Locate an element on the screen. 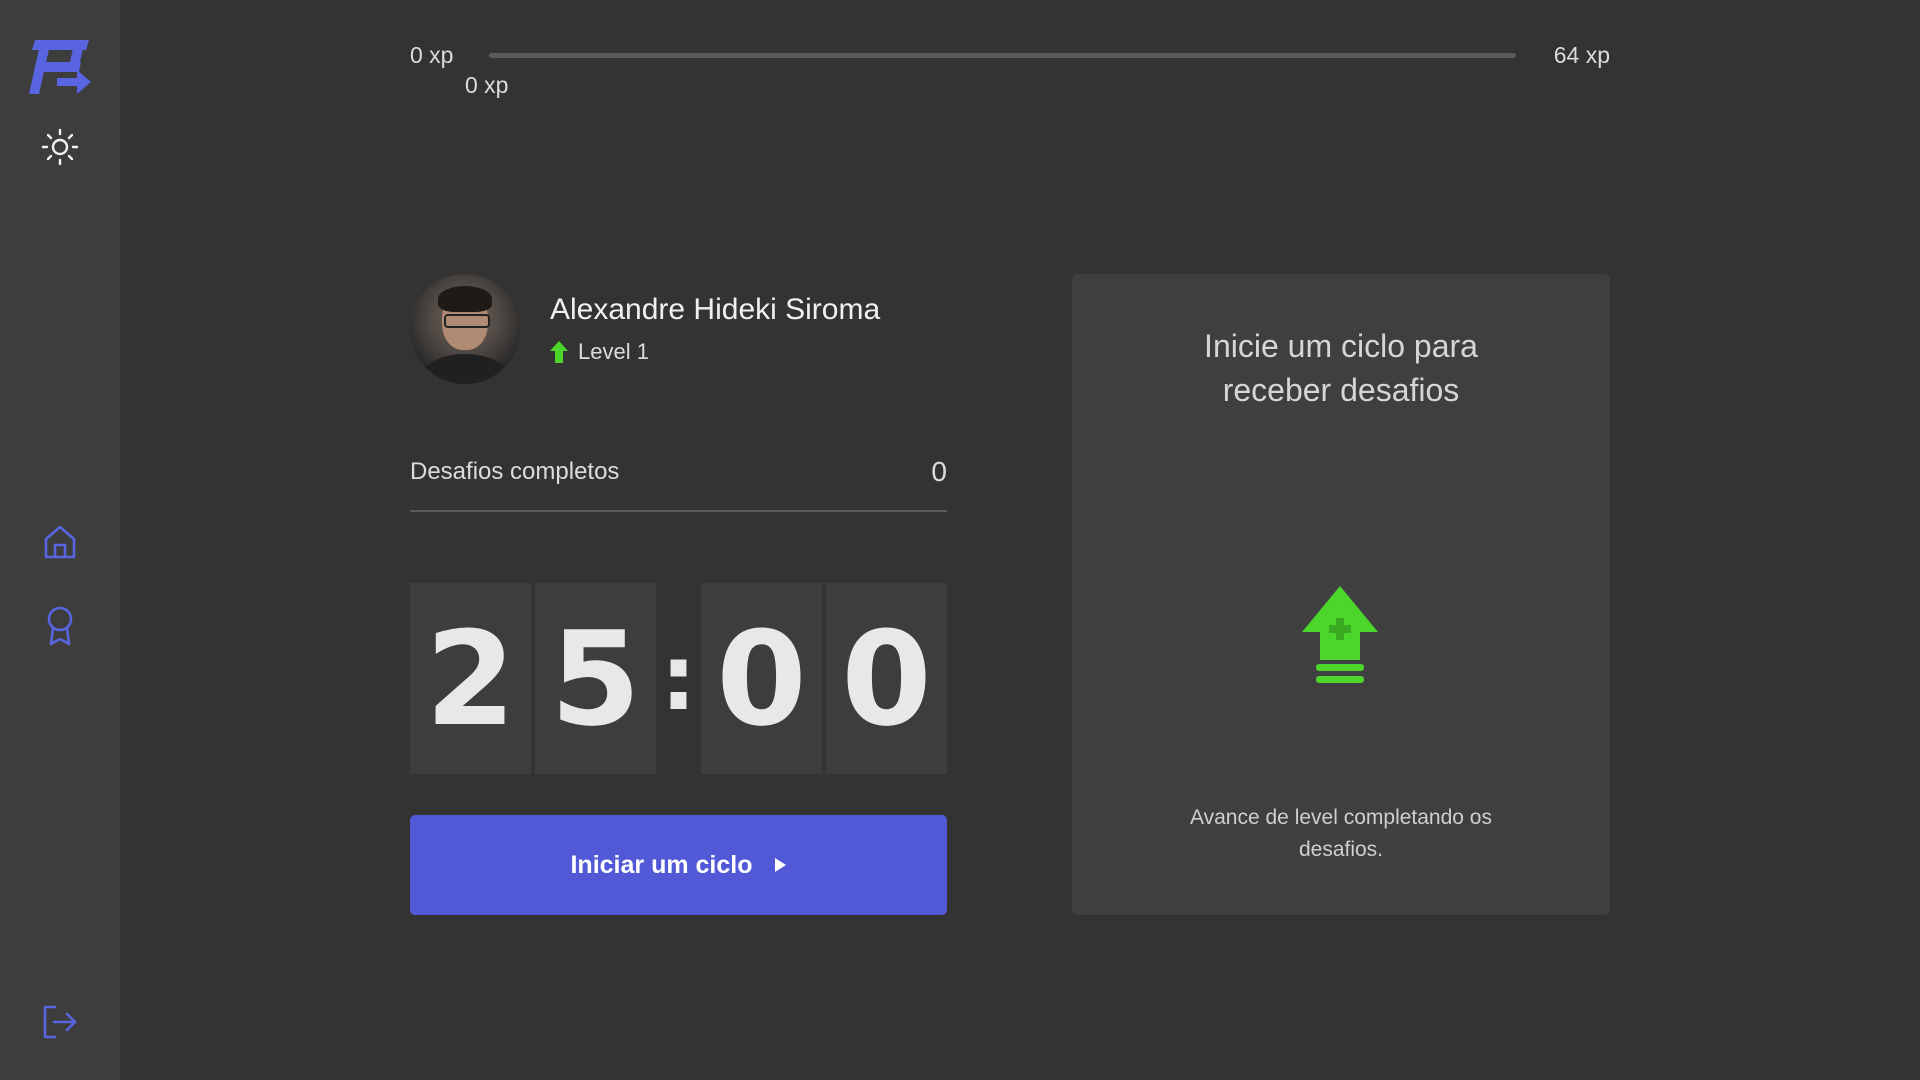  avatar is located at coordinates (465, 329).